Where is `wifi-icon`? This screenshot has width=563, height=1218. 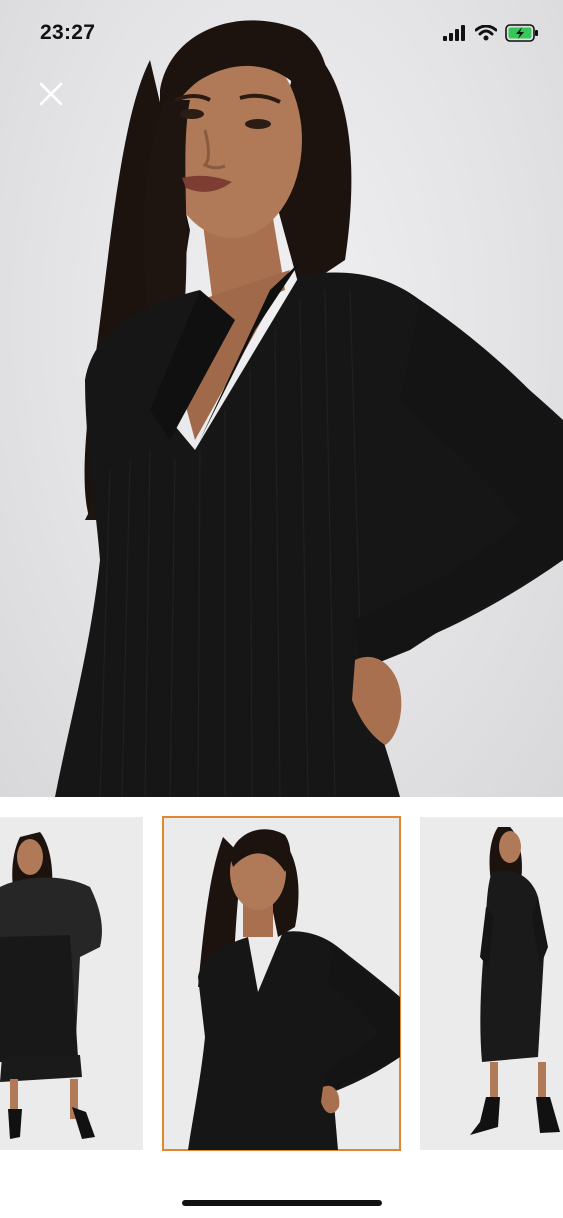
wifi-icon is located at coordinates (486, 35).